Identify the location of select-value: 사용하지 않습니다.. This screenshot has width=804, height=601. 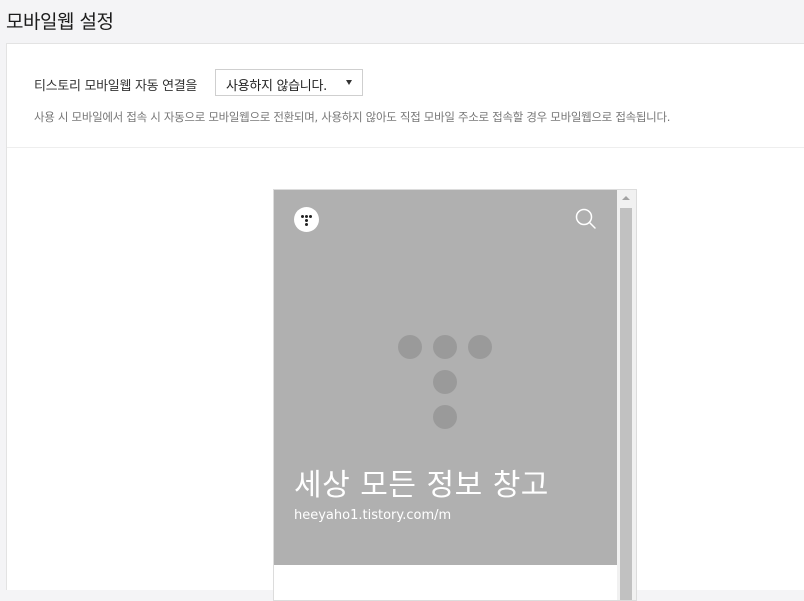
(276, 86).